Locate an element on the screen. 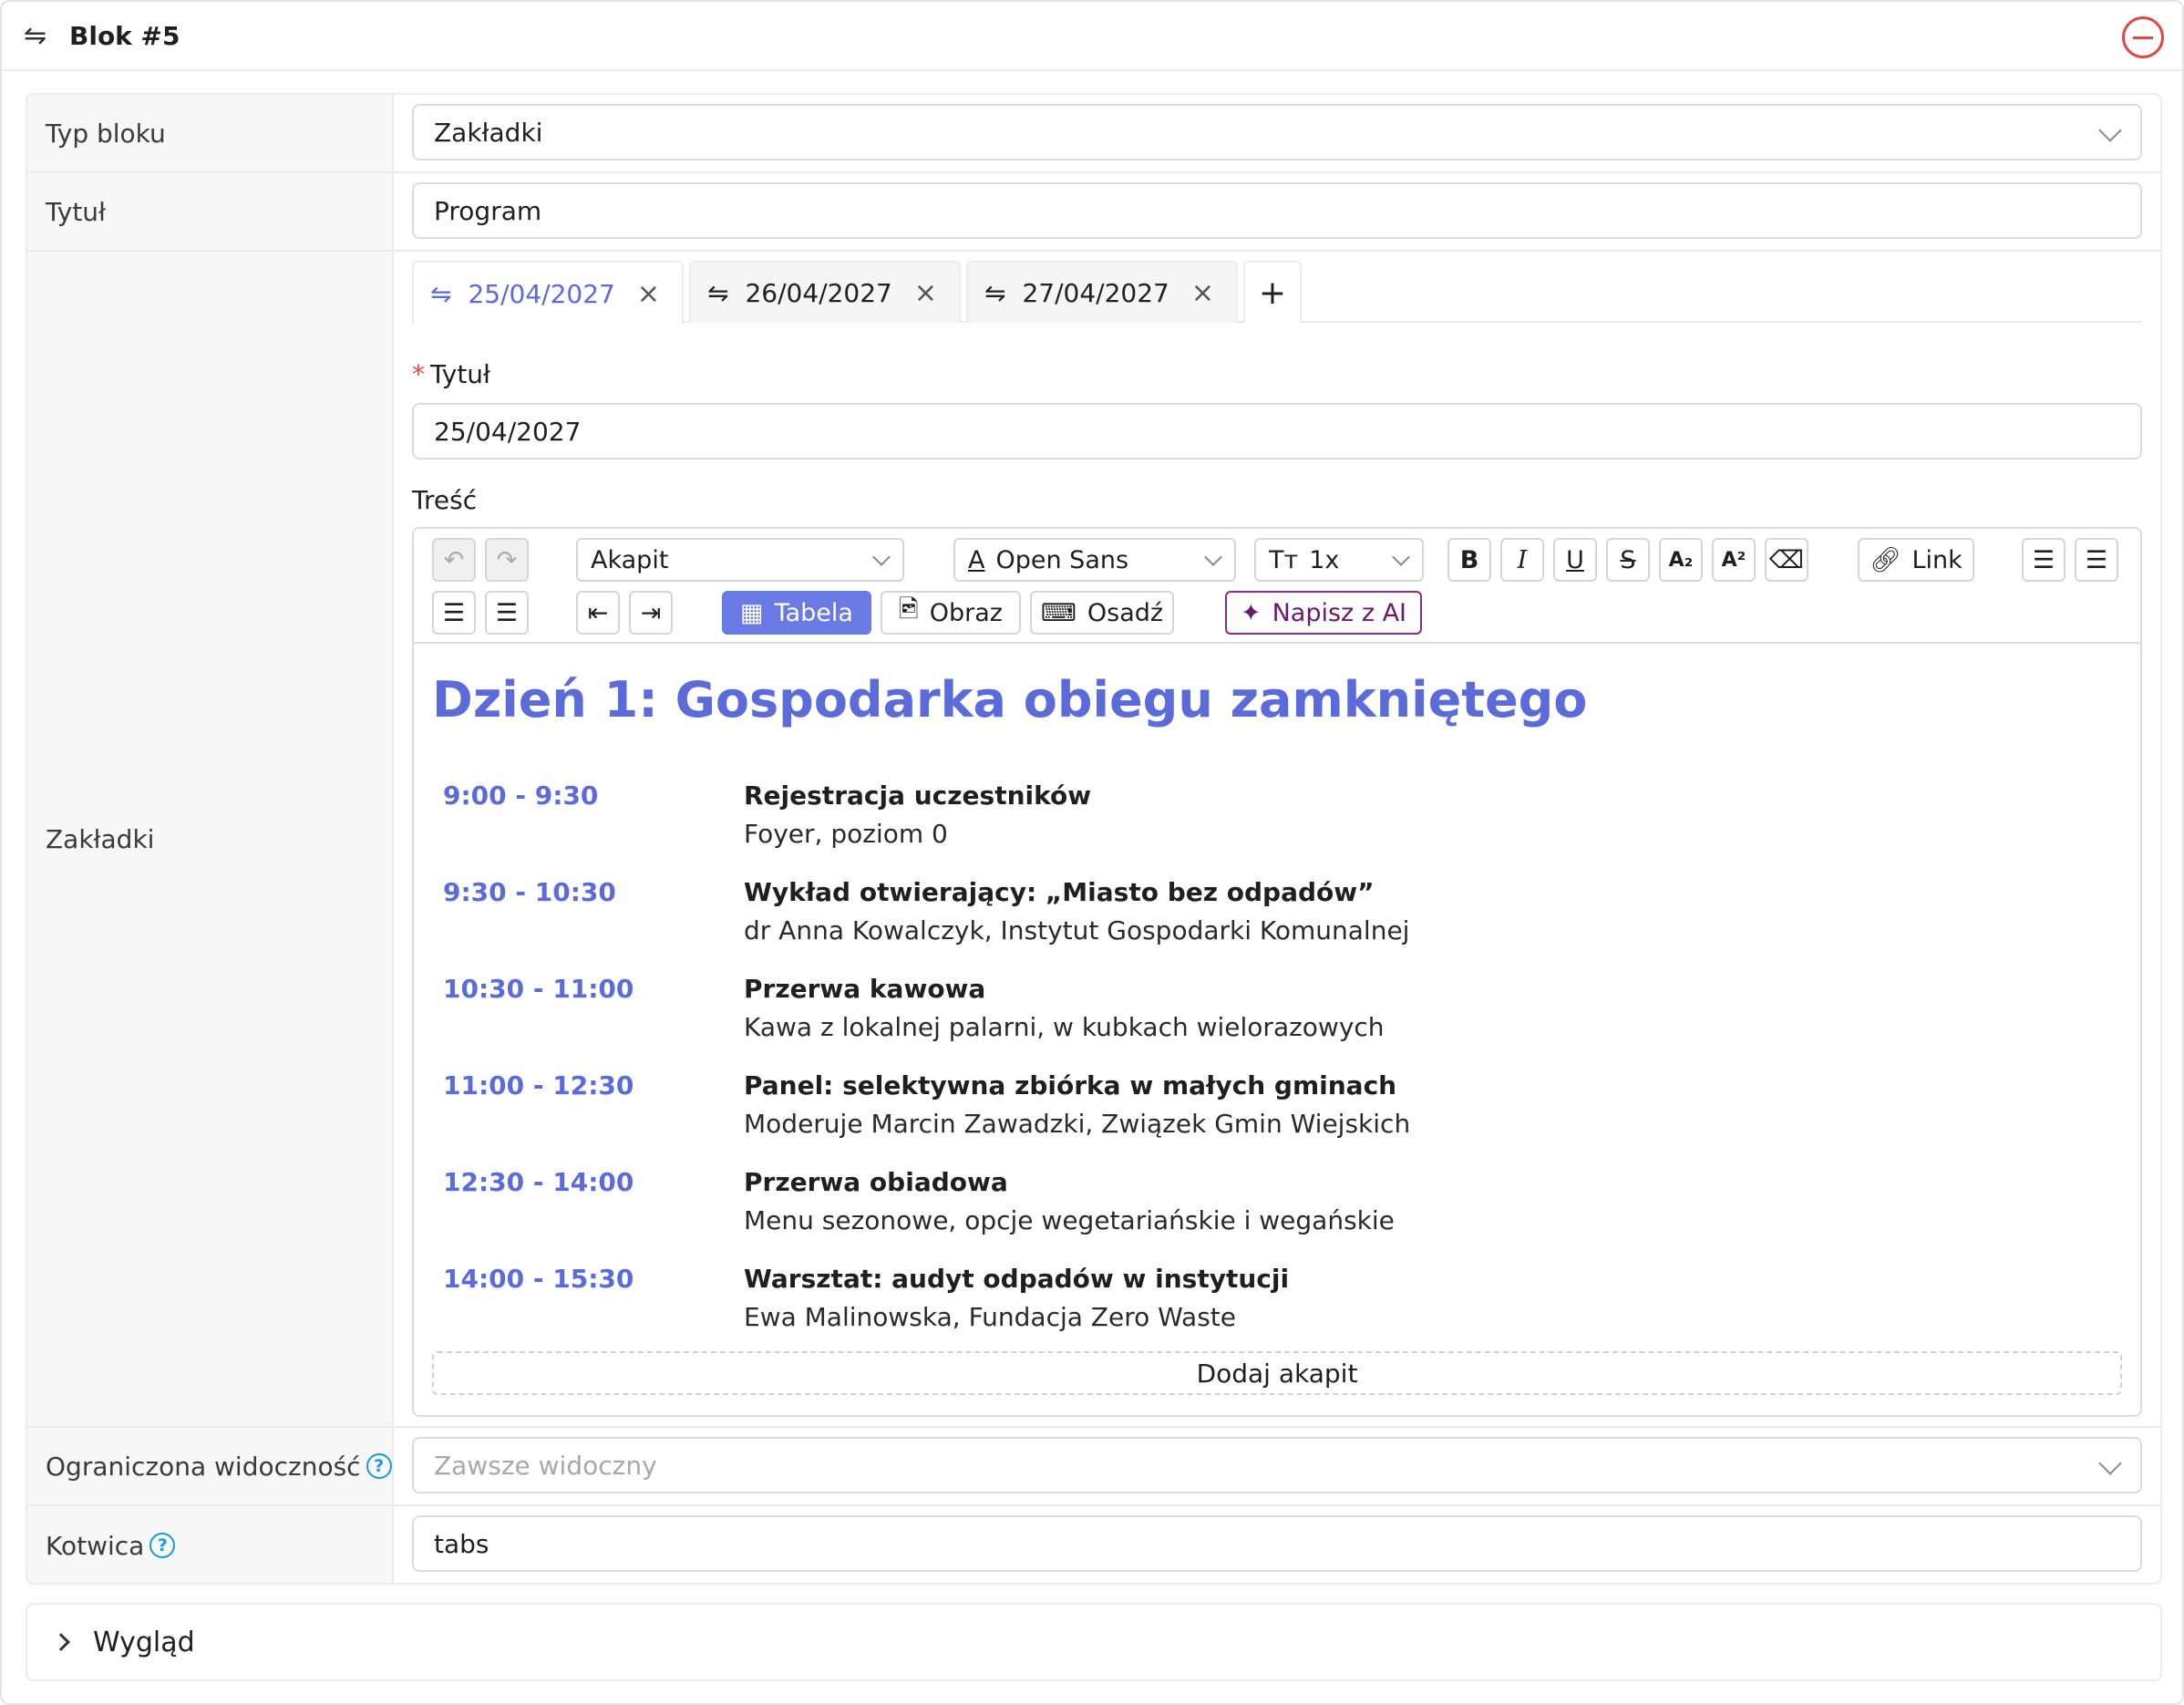 This screenshot has width=2184, height=1705. chevron-right-icon is located at coordinates (61, 1642).